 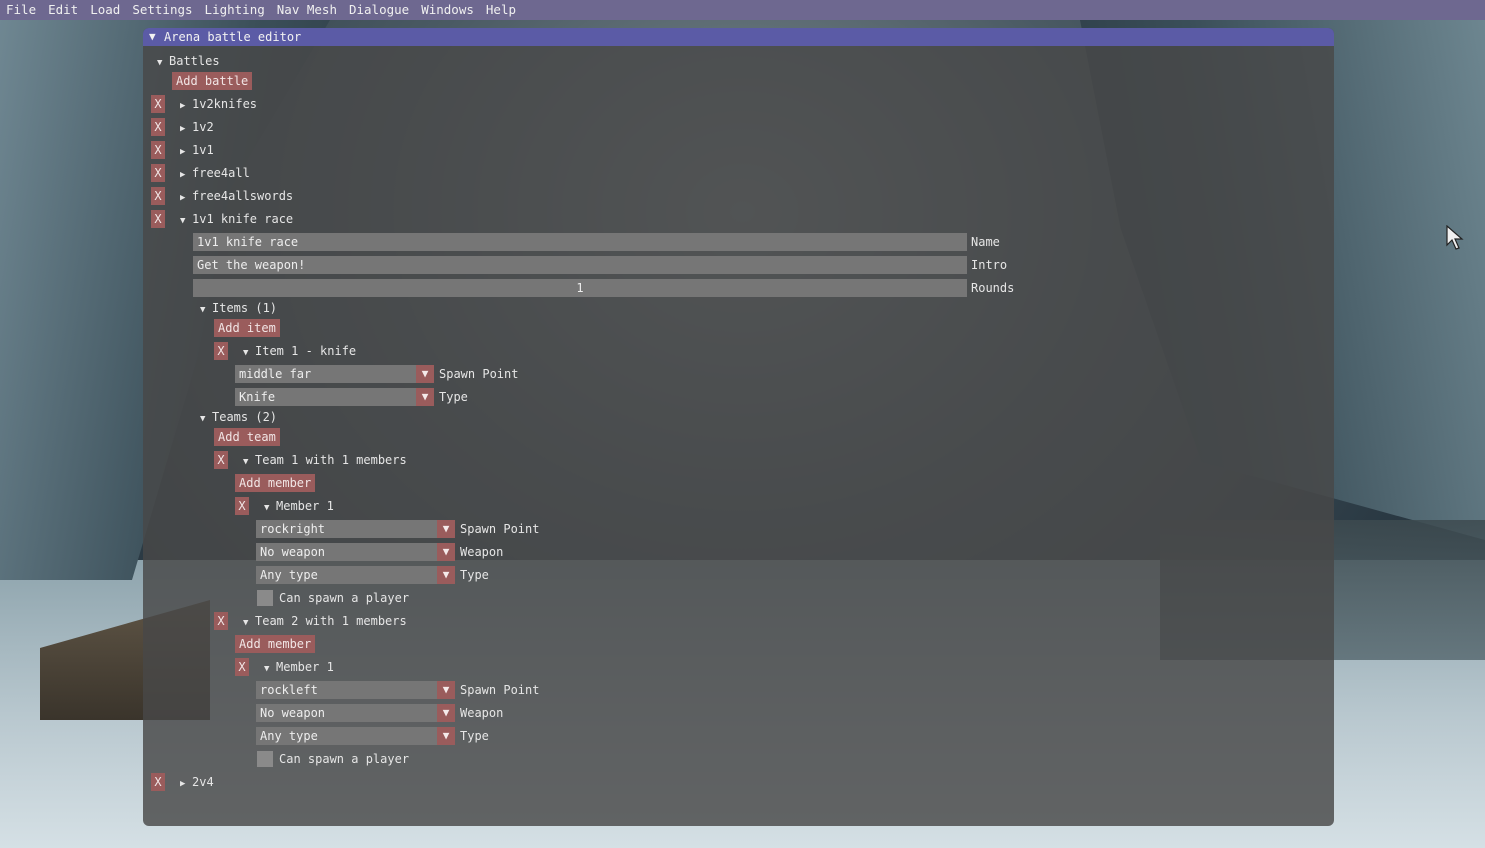 What do you see at coordinates (334, 374) in the screenshot?
I see `item-spawn-point-dropdown: middle far ▼` at bounding box center [334, 374].